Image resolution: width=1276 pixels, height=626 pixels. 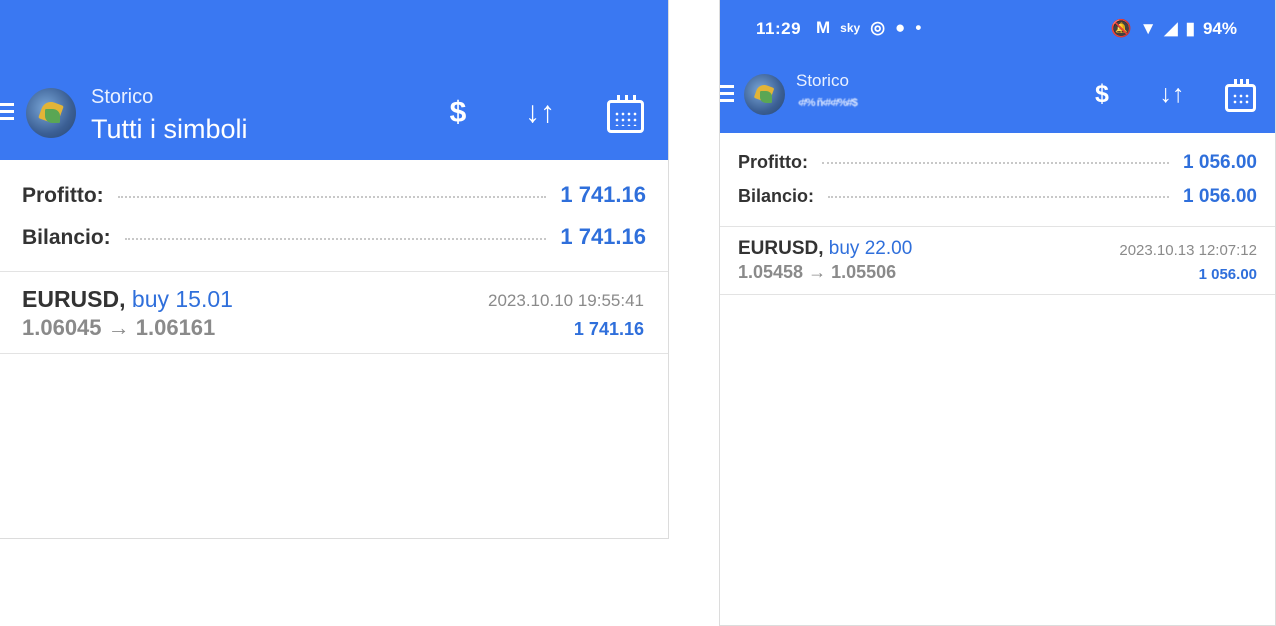 What do you see at coordinates (603, 194) in the screenshot?
I see `profit-value: 1 741.16` at bounding box center [603, 194].